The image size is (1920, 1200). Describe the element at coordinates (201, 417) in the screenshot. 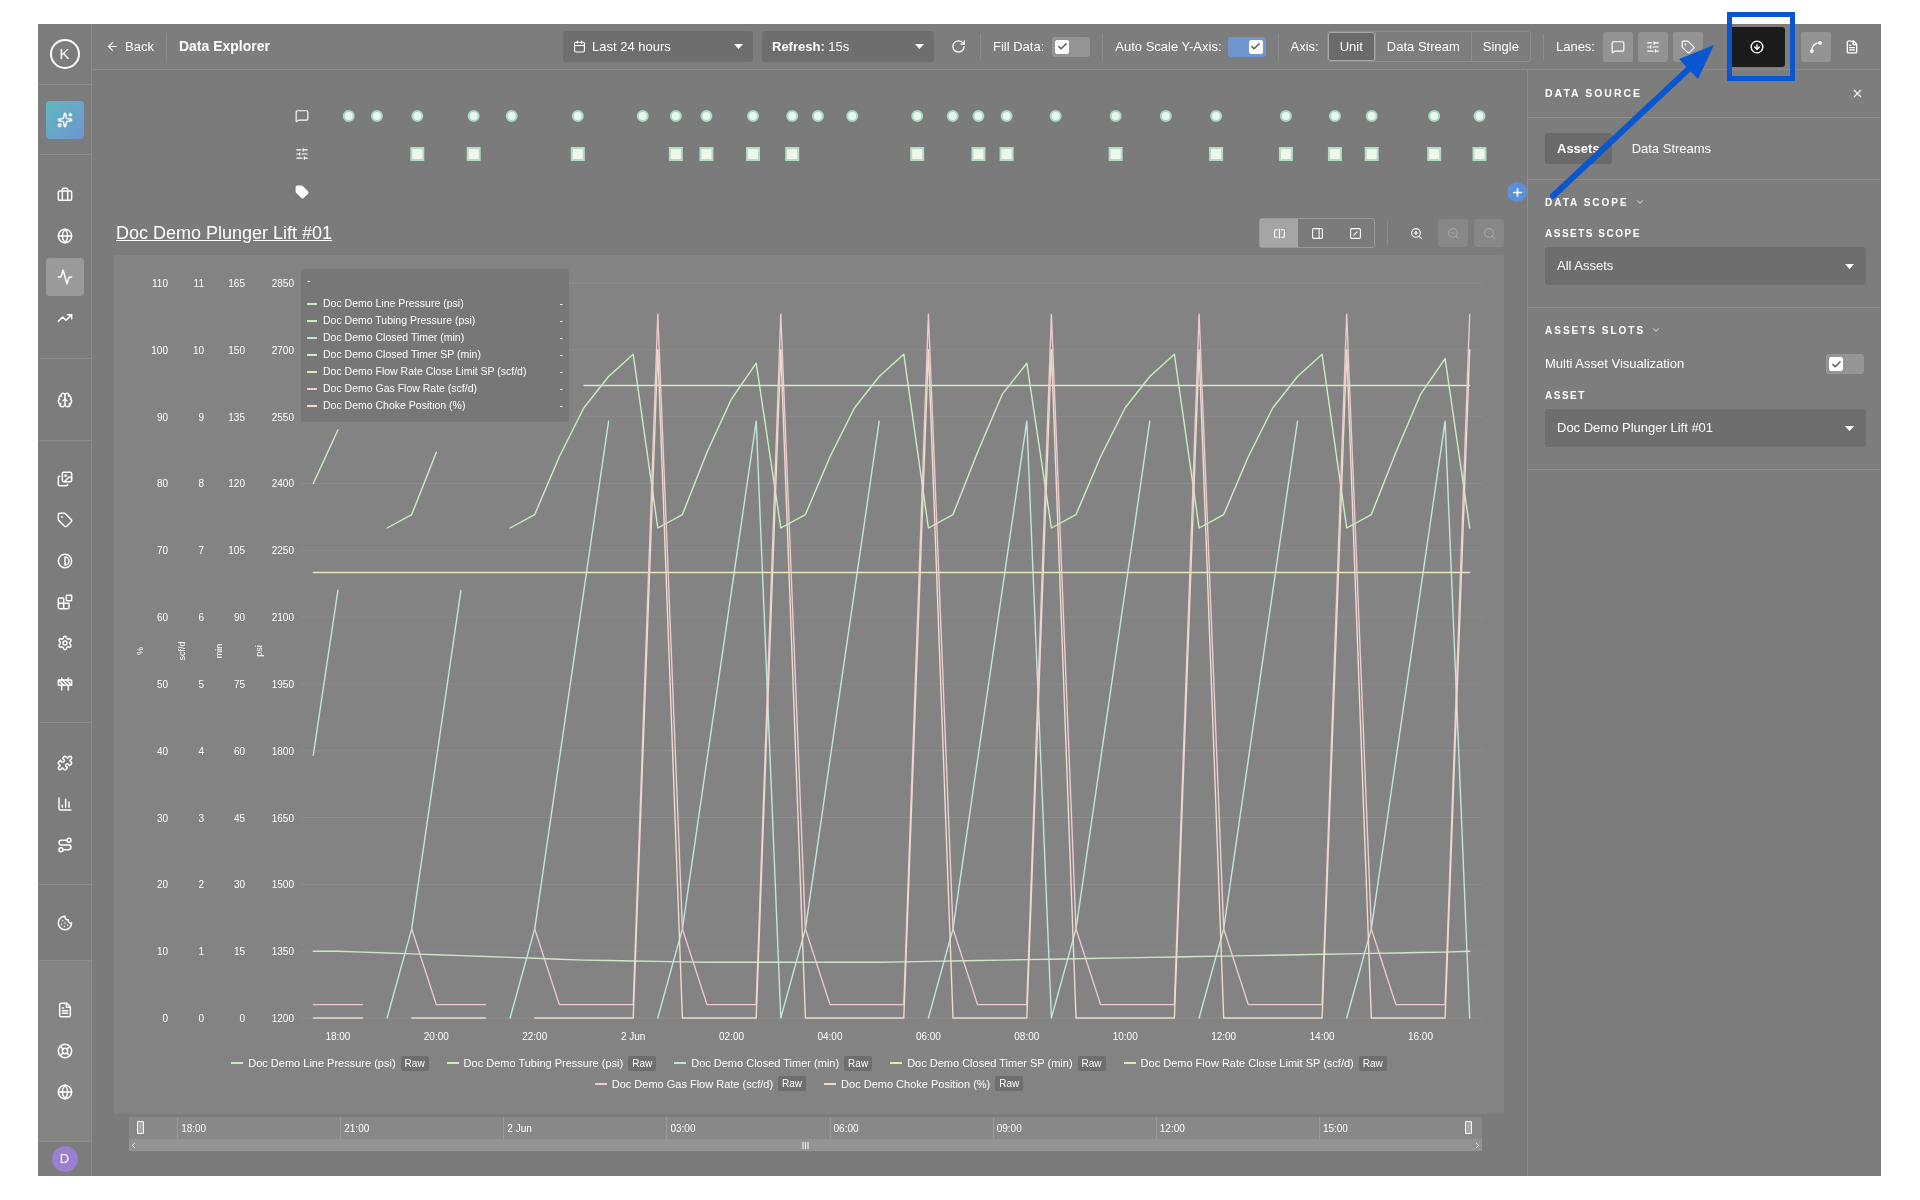

I see `y-tick-label: 9` at that location.